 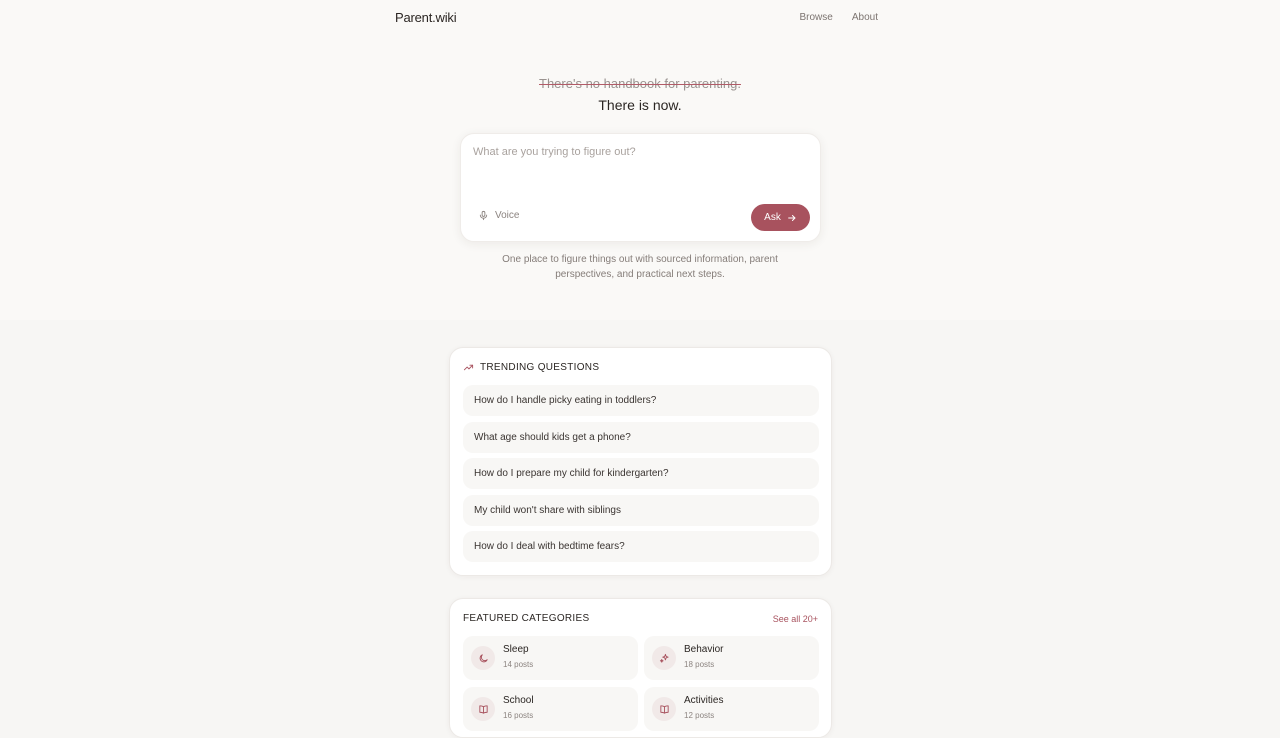 What do you see at coordinates (483, 215) in the screenshot?
I see `microphone-icon` at bounding box center [483, 215].